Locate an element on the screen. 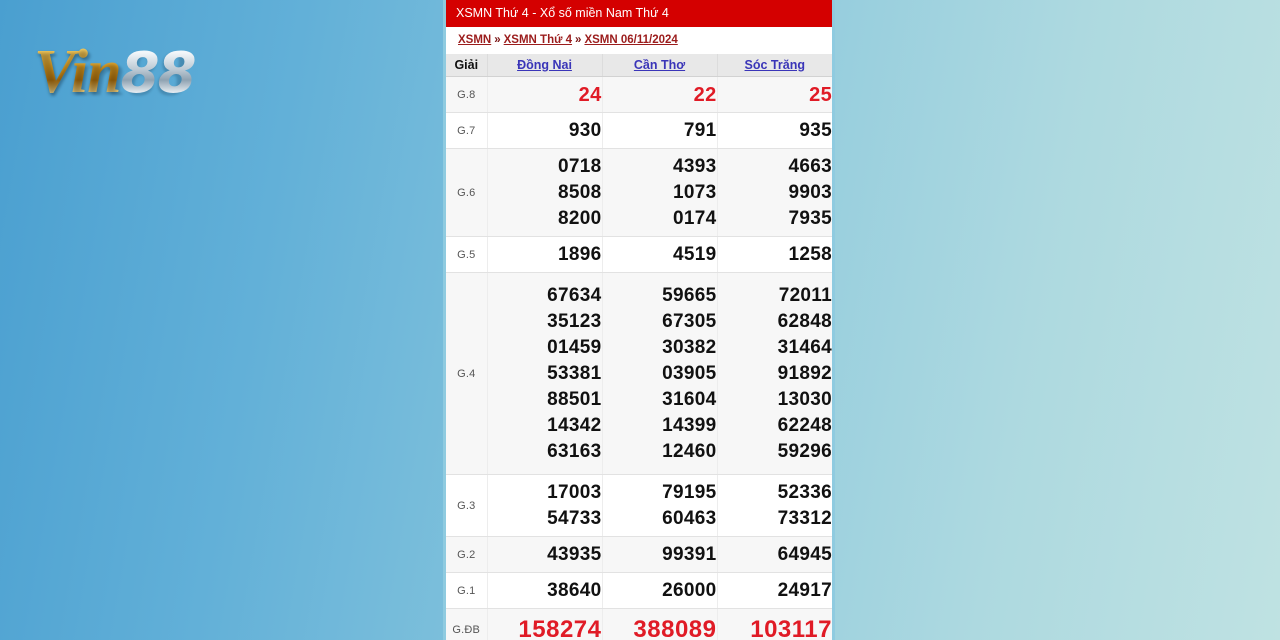 This screenshot has height=640, width=1280. table-row: G.1 38640 26000 24917 is located at coordinates (639, 590).